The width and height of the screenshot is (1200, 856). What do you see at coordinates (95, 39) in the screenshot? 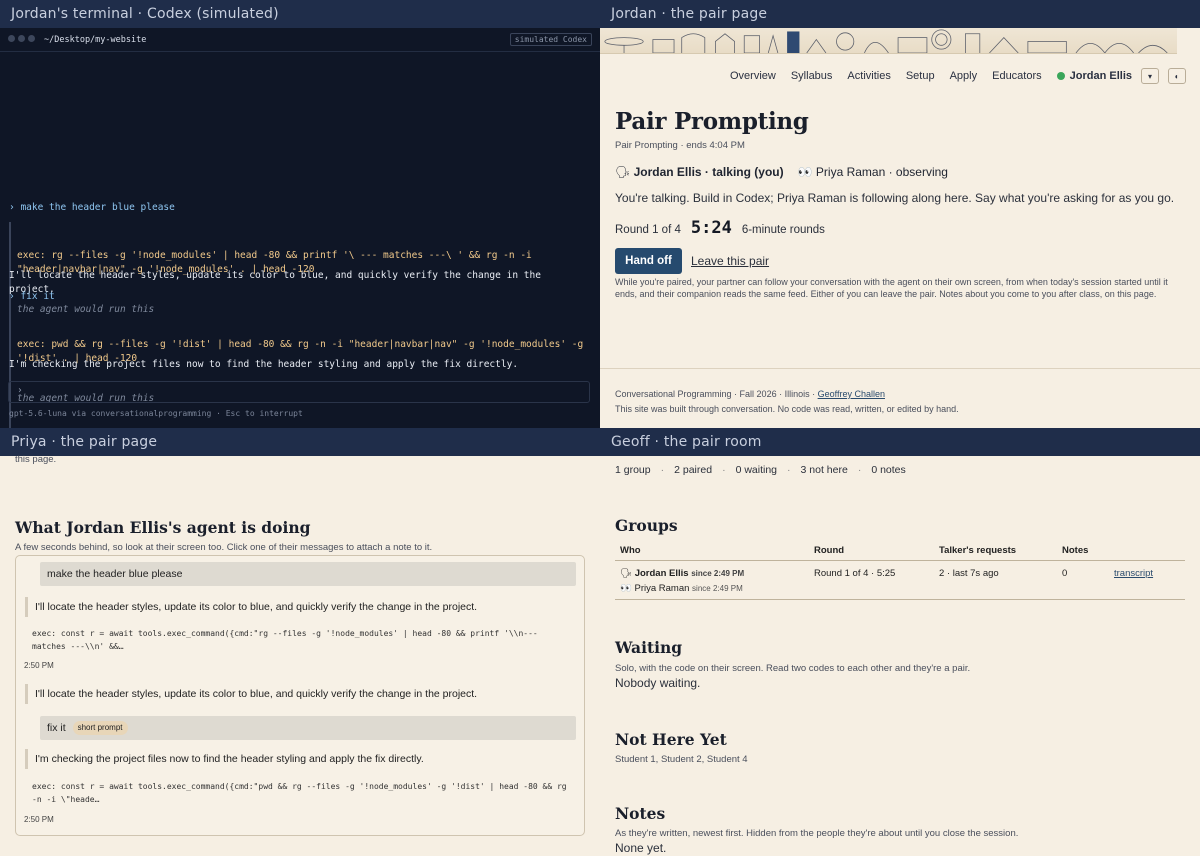
I see `terminal-path: ~/Desktop/my-website` at bounding box center [95, 39].